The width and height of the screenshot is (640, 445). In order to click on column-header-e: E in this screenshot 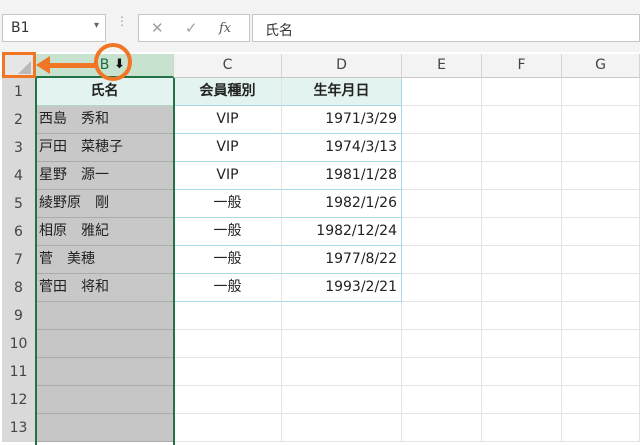, I will do `click(442, 66)`.